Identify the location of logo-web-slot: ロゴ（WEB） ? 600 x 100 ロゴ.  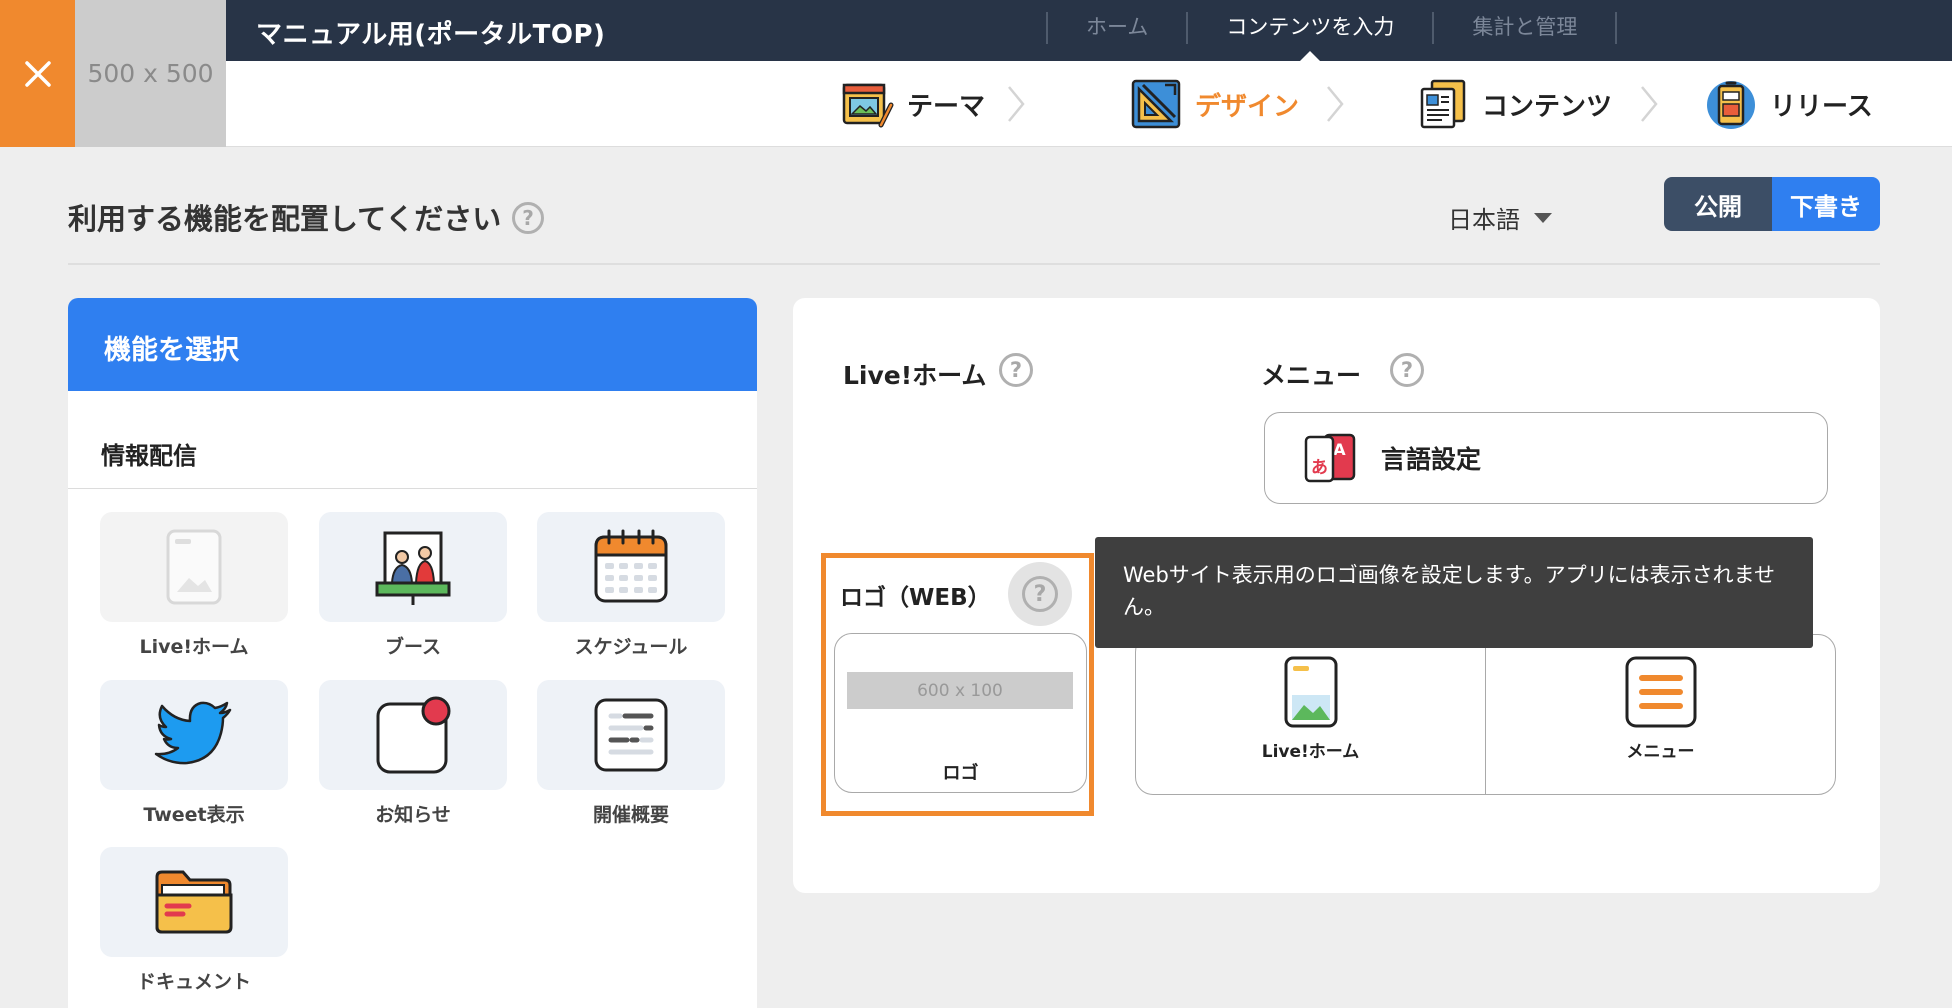
(957, 684).